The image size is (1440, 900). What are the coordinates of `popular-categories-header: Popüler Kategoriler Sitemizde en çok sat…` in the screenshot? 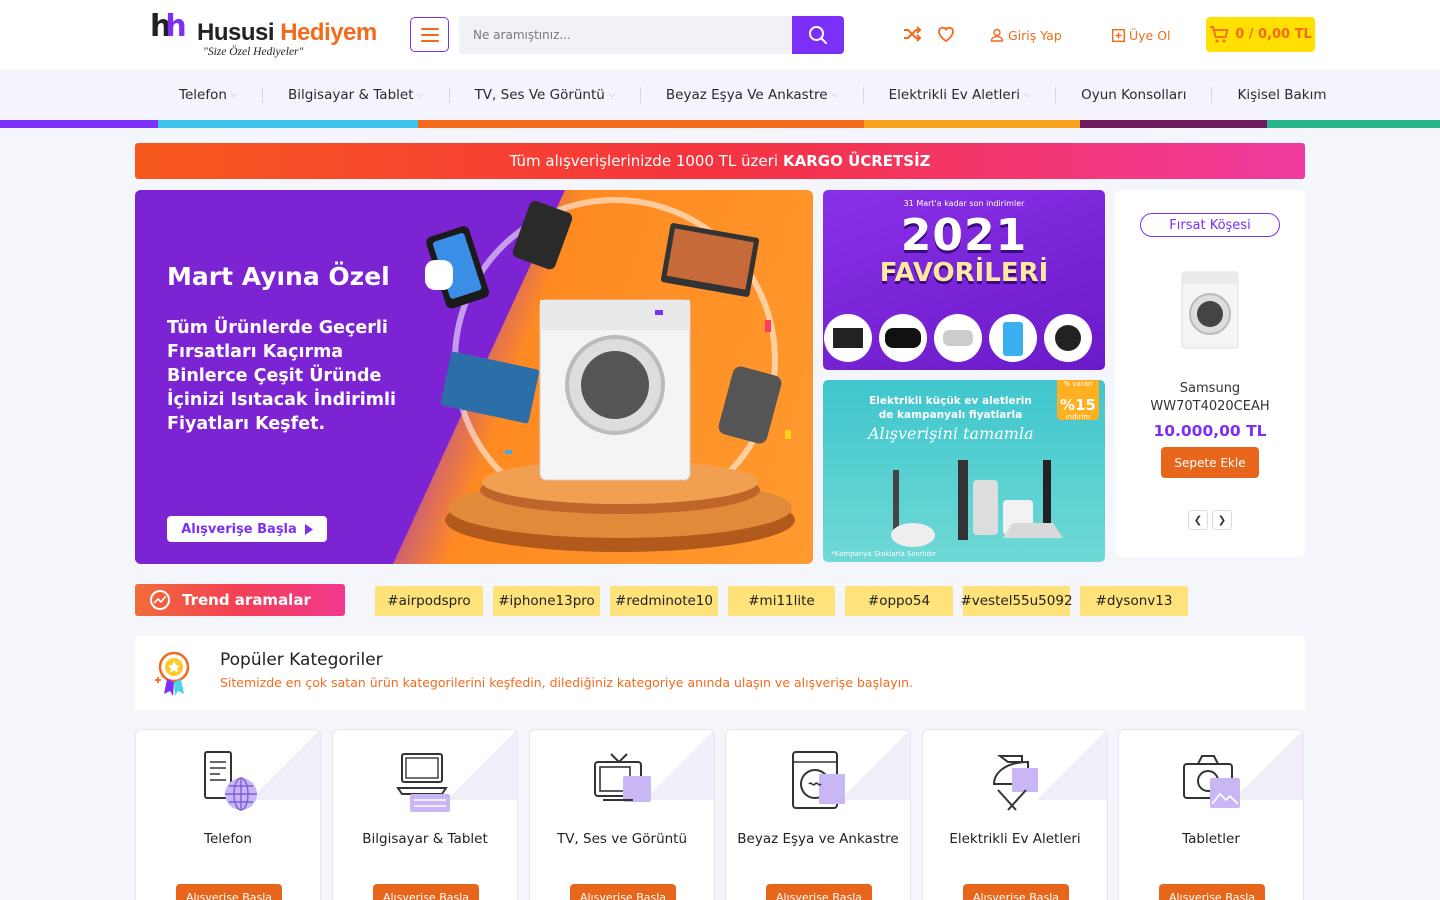 It's located at (720, 673).